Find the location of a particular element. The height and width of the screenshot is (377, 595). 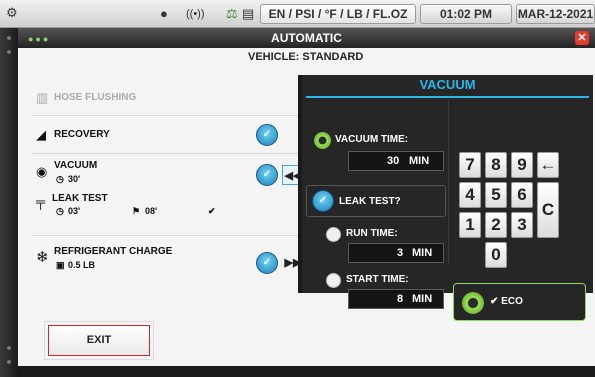

step-leak-test: ╤ LEAK TEST ◷ 03' ⚑ 08' ✔ is located at coordinates (166, 214).